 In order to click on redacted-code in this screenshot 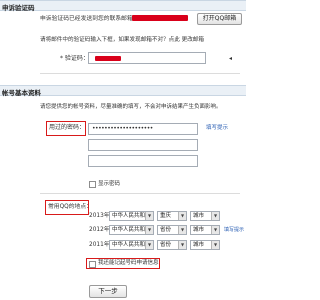, I will do `click(108, 58)`.